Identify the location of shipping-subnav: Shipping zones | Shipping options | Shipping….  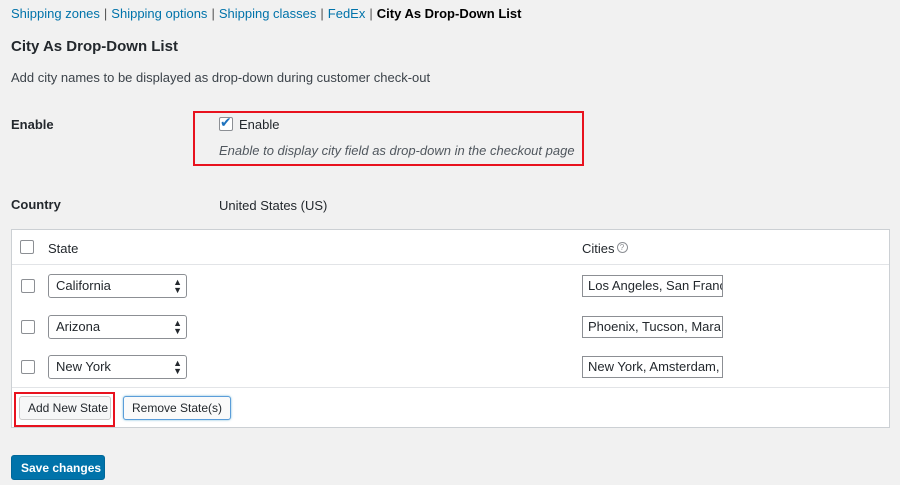
(266, 13).